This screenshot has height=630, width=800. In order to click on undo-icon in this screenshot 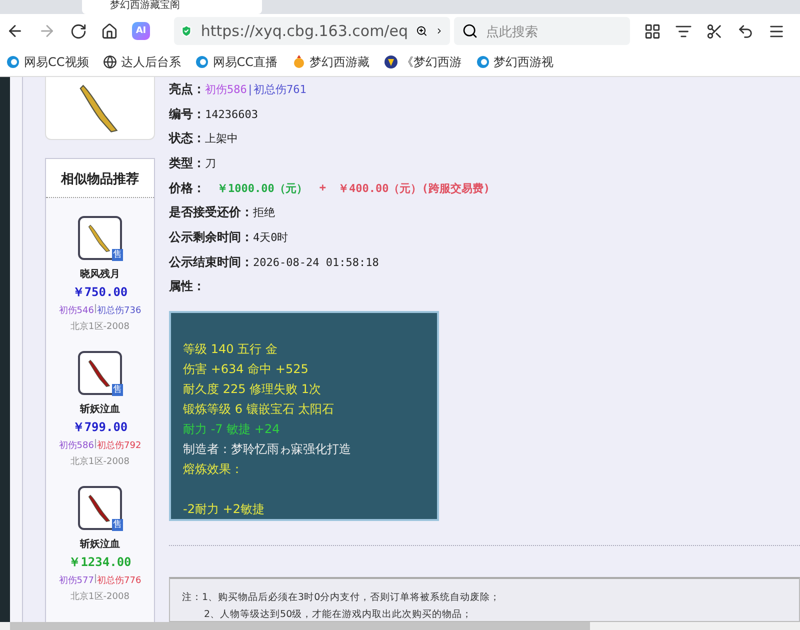, I will do `click(745, 31)`.